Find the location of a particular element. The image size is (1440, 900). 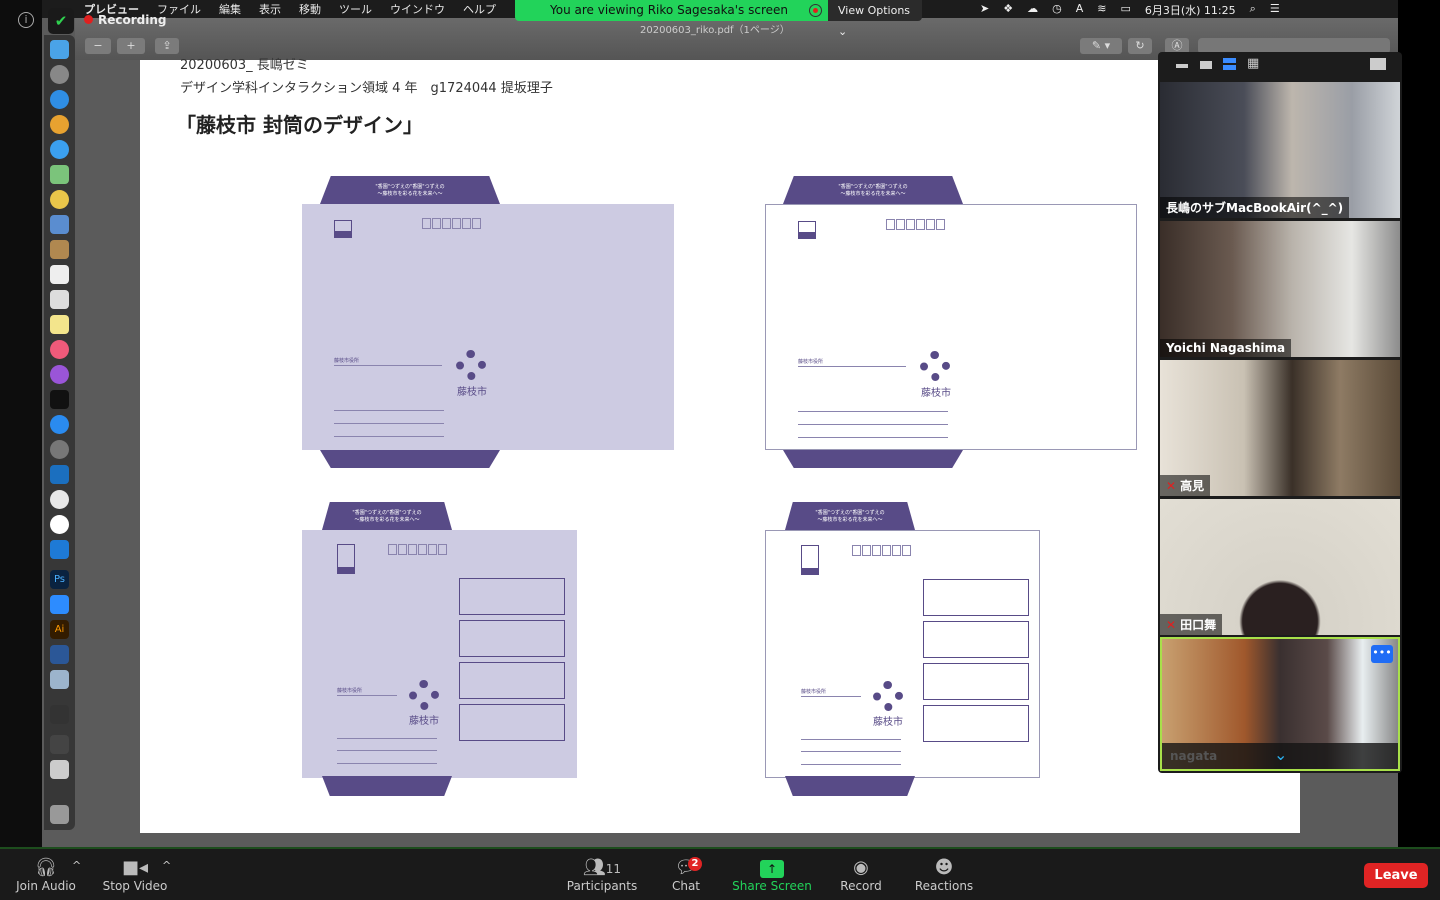

cloud-icon: ☁ is located at coordinates (1032, 10).